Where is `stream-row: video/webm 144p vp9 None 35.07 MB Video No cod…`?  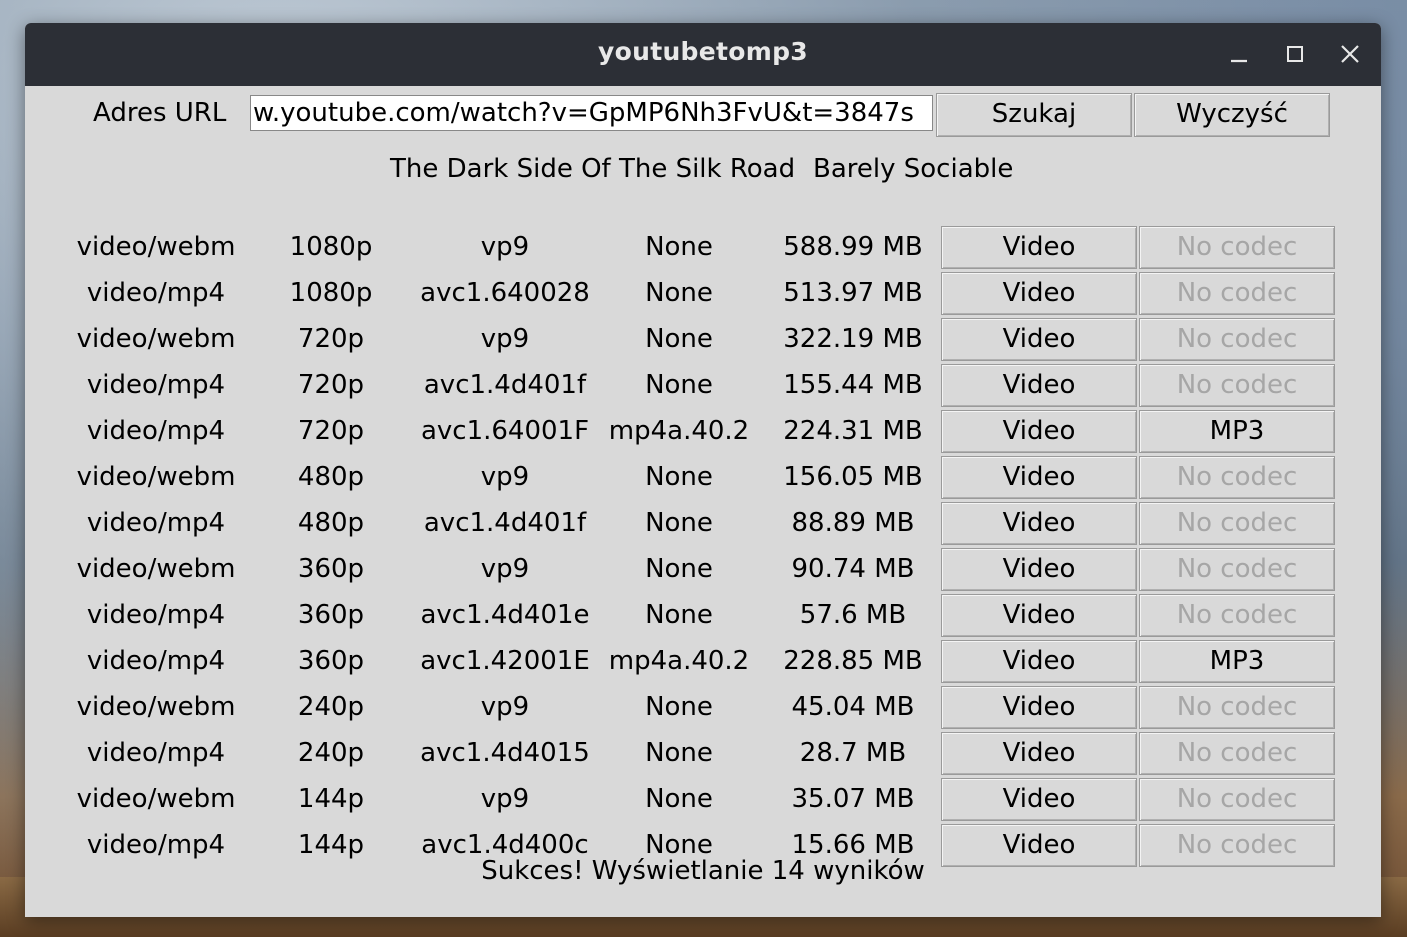
stream-row: video/webm 144p vp9 None 35.07 MB Video No cod… is located at coordinates (703, 799).